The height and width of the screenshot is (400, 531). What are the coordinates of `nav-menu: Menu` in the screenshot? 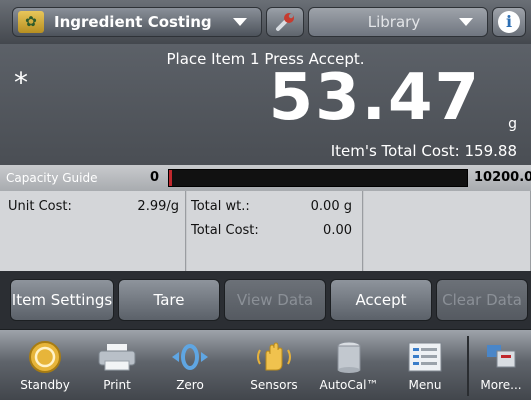 It's located at (425, 365).